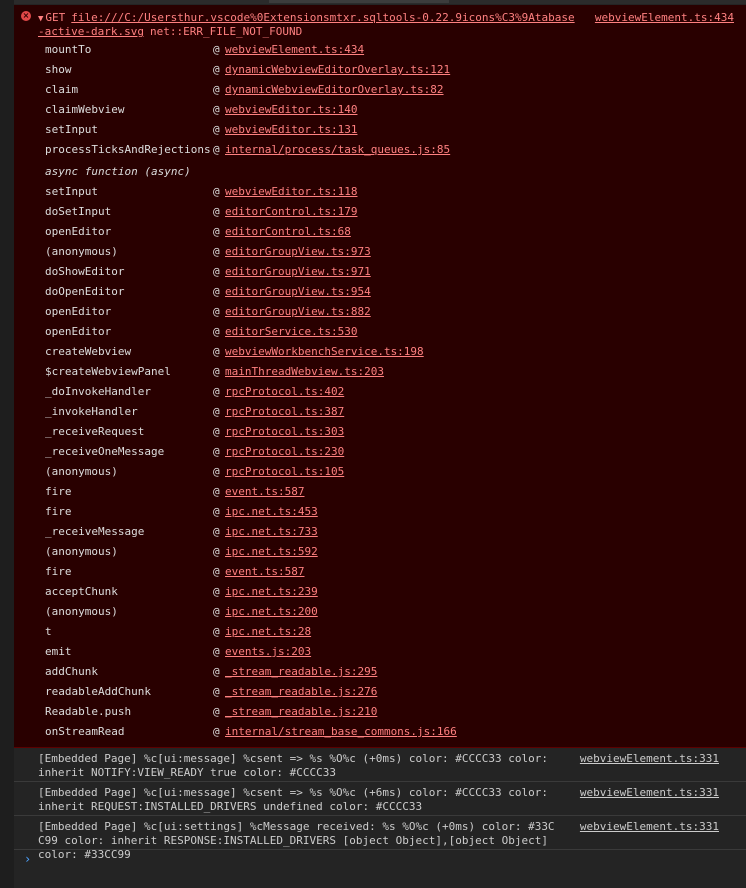  Describe the element at coordinates (298, 252) in the screenshot. I see `stack-source-link: editorGroupView.ts:973` at that location.